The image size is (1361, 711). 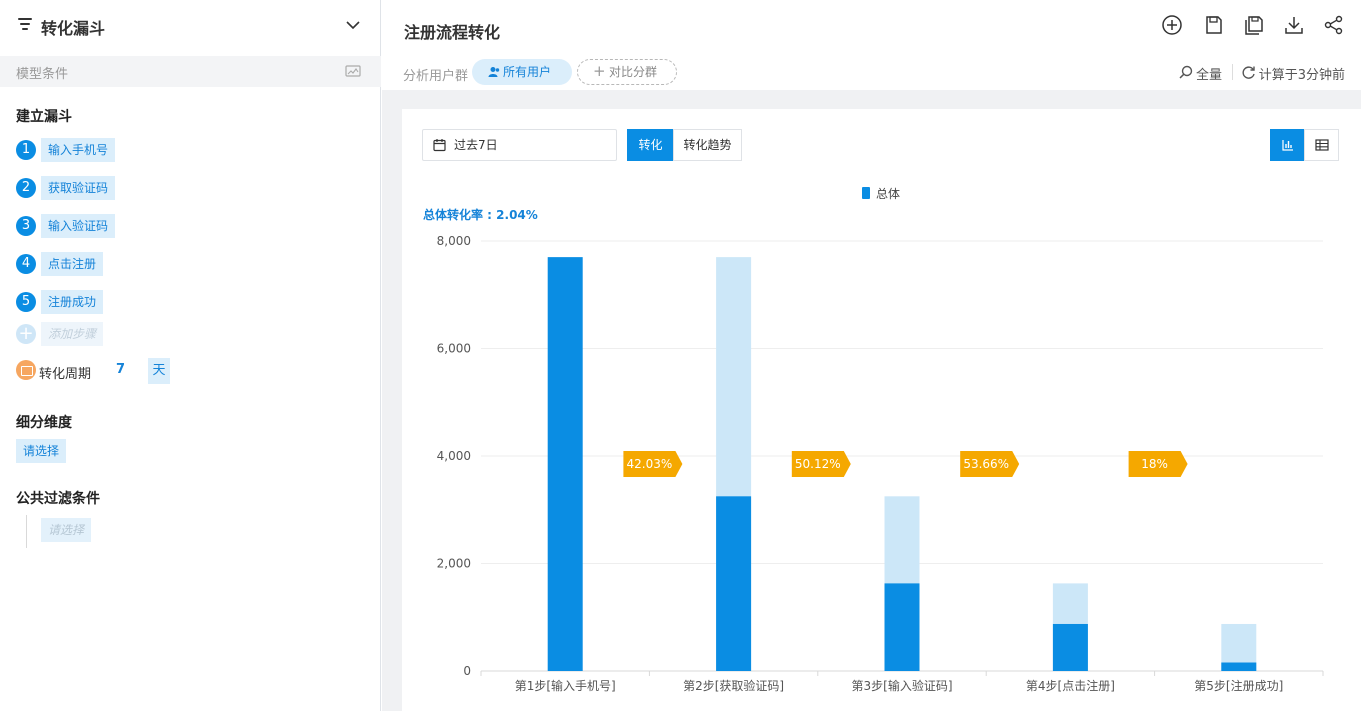 I want to click on share-icon, so click(x=1334, y=25).